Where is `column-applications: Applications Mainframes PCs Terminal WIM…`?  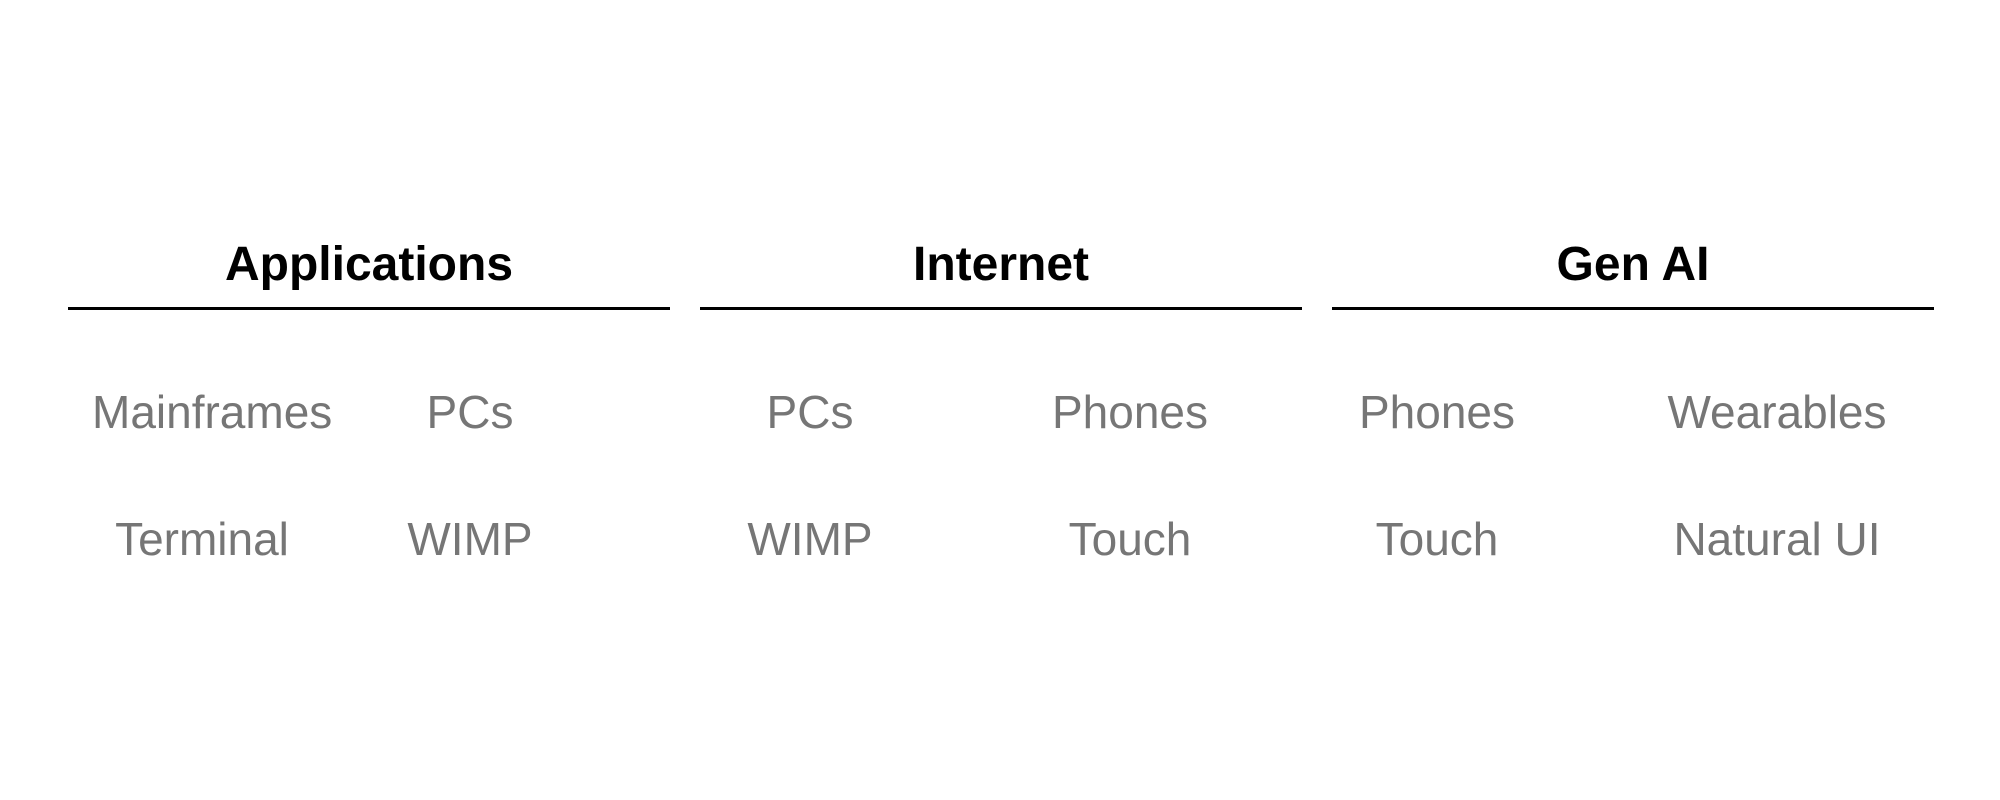 column-applications: Applications Mainframes PCs Terminal WIM… is located at coordinates (369, 400).